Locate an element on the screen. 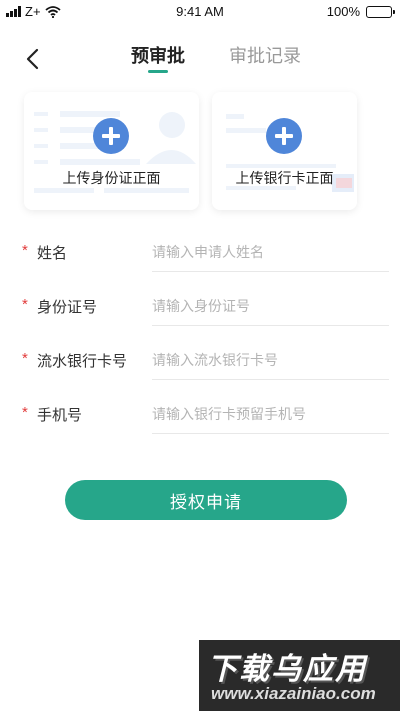 This screenshot has width=400, height=711. top-nav: 预审批 审批记录 is located at coordinates (200, 56).